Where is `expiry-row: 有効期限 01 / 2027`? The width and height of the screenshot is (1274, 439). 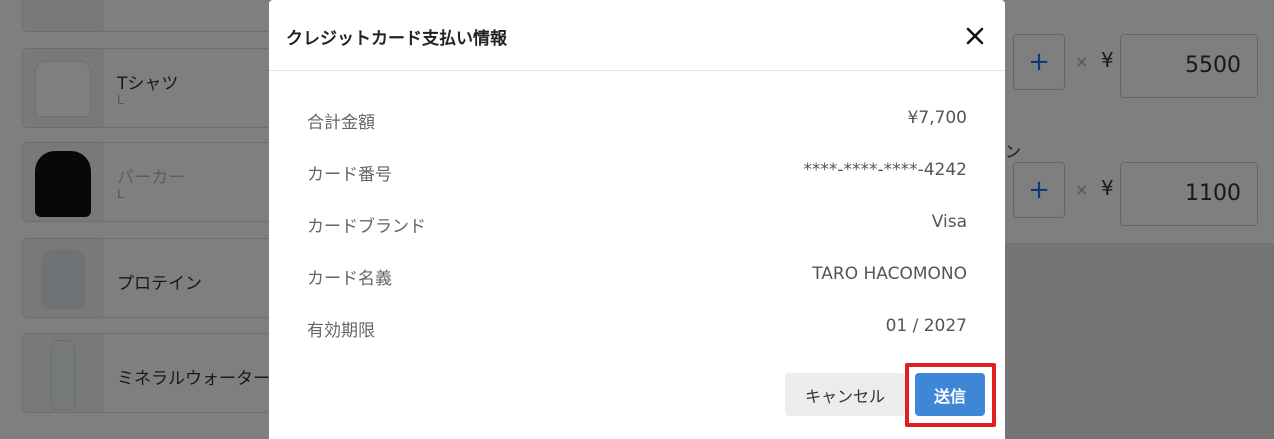
expiry-row: 有効期限 01 / 2027 is located at coordinates (637, 328).